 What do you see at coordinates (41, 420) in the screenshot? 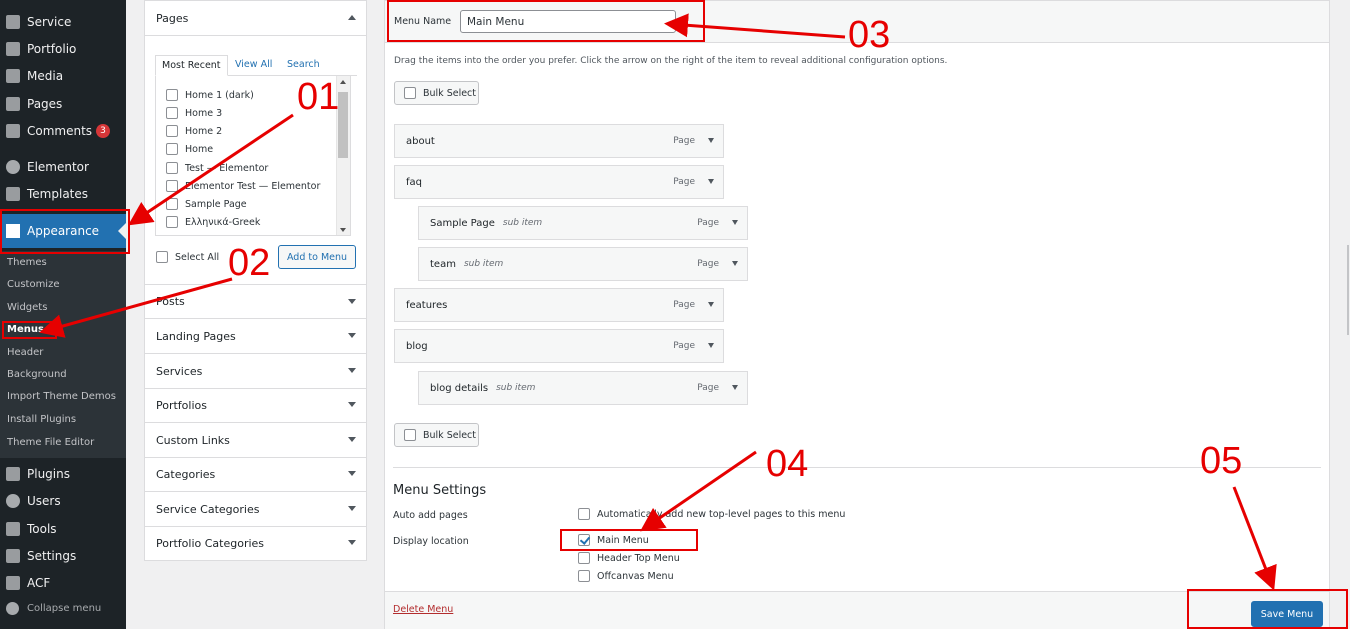
I see `submenu-item-install-plugins: Install Plugins` at bounding box center [41, 420].